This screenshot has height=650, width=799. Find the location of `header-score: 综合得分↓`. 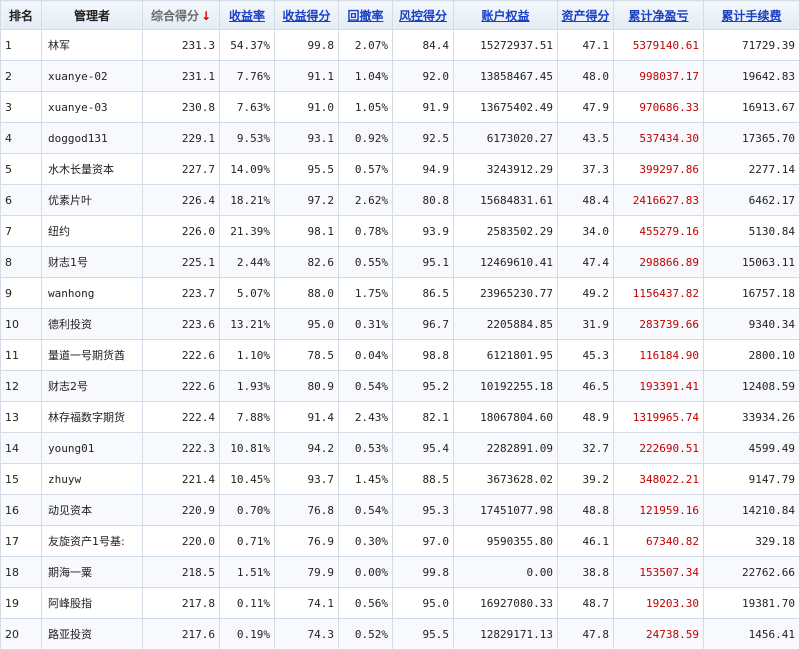

header-score: 综合得分↓ is located at coordinates (181, 15).